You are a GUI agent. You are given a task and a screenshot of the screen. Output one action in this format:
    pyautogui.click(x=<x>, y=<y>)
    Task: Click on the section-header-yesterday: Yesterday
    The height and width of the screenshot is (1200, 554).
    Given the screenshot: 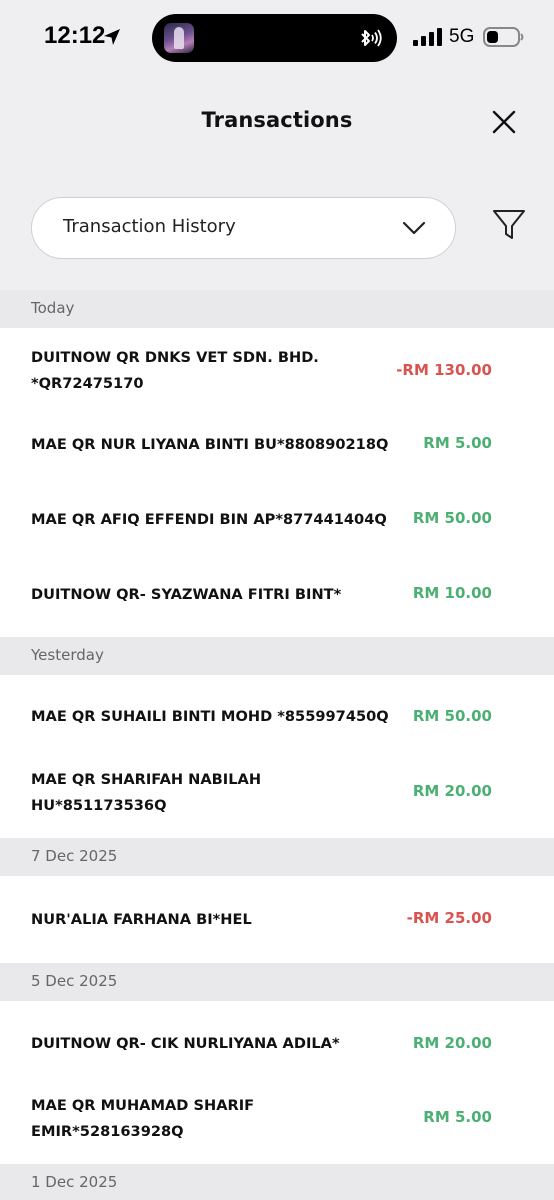 What is the action you would take?
    pyautogui.click(x=277, y=656)
    